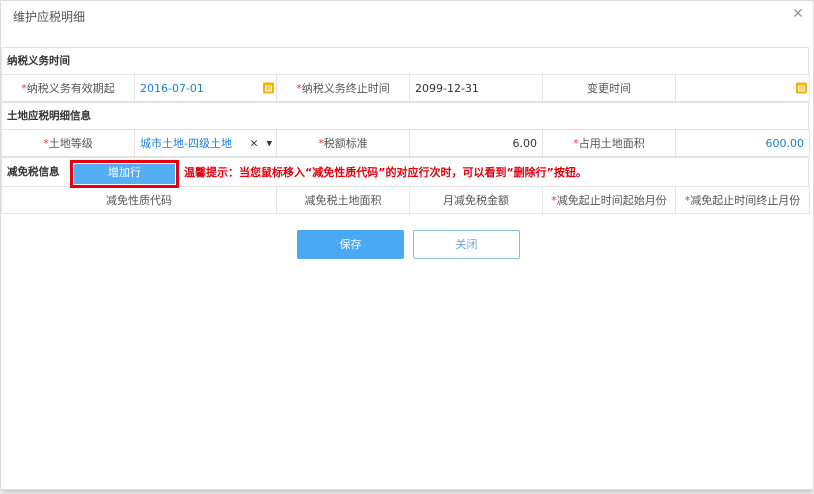 Image resolution: width=814 pixels, height=494 pixels. I want to click on change-date-field, so click(742, 88).